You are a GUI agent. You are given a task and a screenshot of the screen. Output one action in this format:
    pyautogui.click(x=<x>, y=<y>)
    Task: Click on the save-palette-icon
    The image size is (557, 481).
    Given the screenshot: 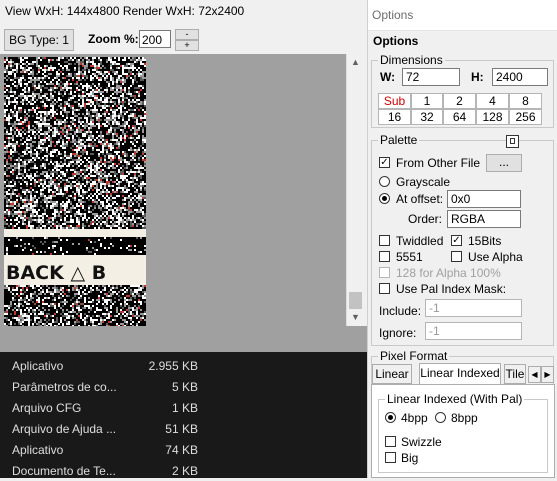 What is the action you would take?
    pyautogui.click(x=512, y=141)
    